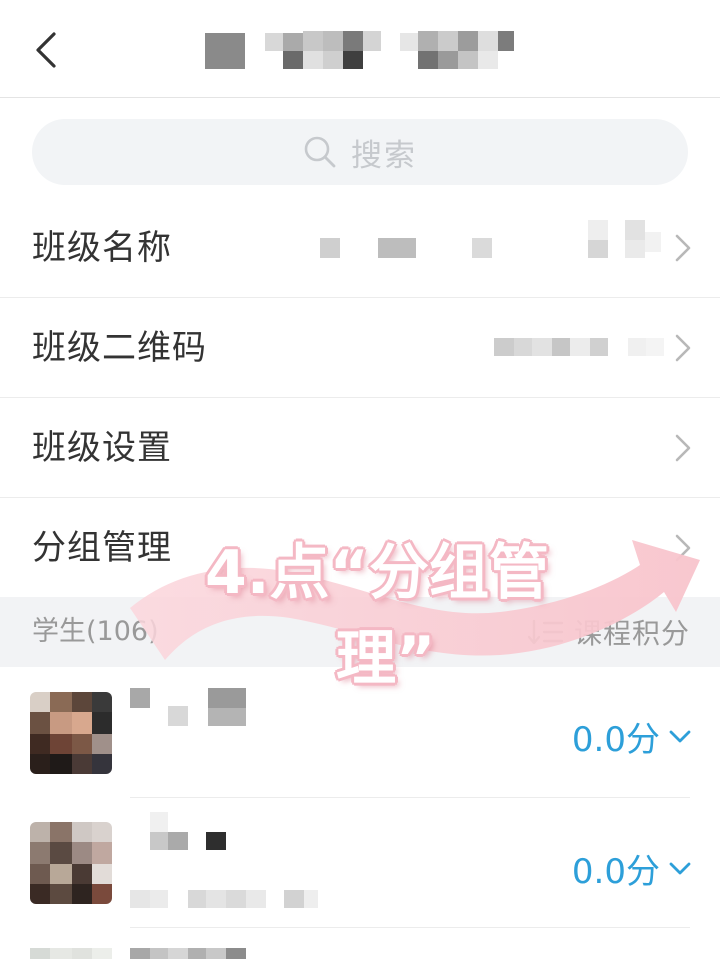  What do you see at coordinates (384, 155) in the screenshot?
I see `search-placeholder: 搜索` at bounding box center [384, 155].